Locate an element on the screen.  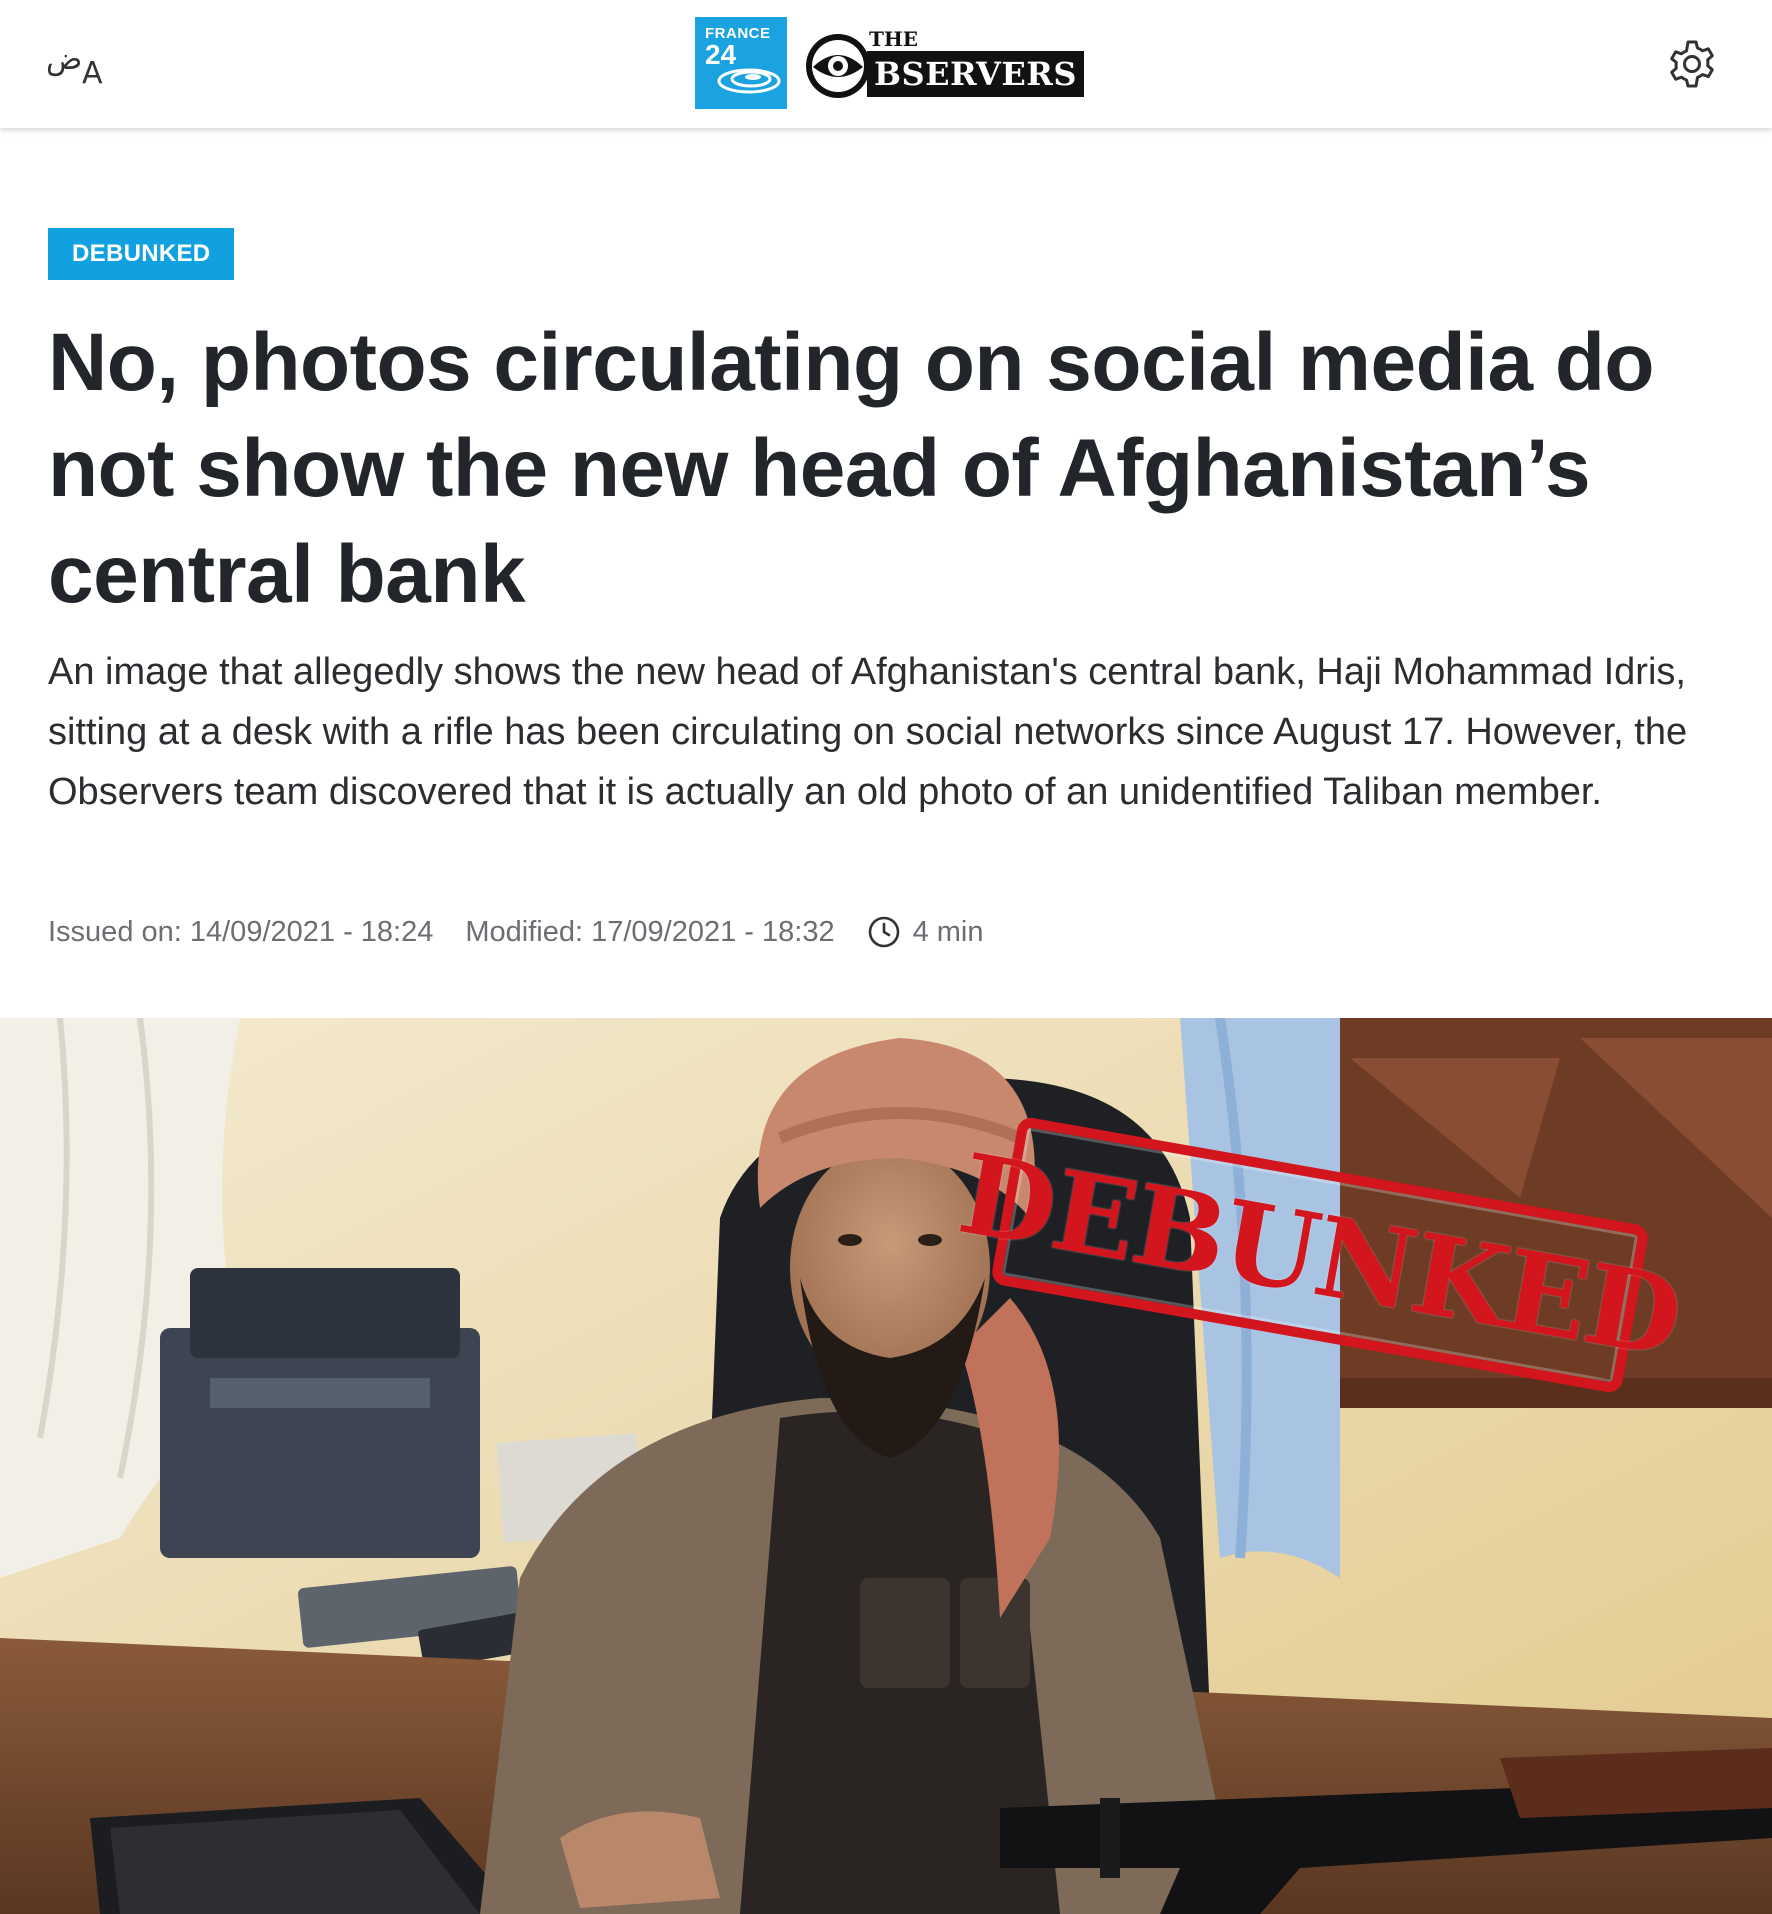
france24-logo: FRANCE 24 is located at coordinates (741, 63).